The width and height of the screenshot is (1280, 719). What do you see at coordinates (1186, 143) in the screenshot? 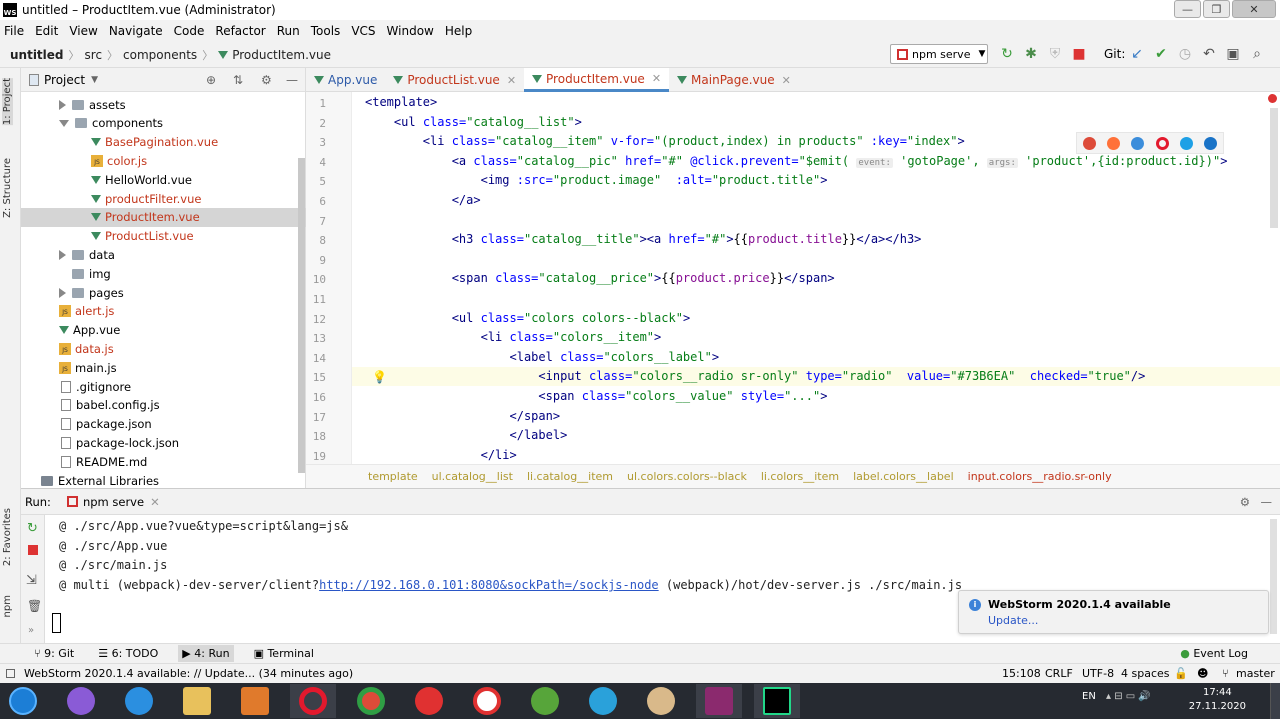
I see `ie-icon` at bounding box center [1186, 143].